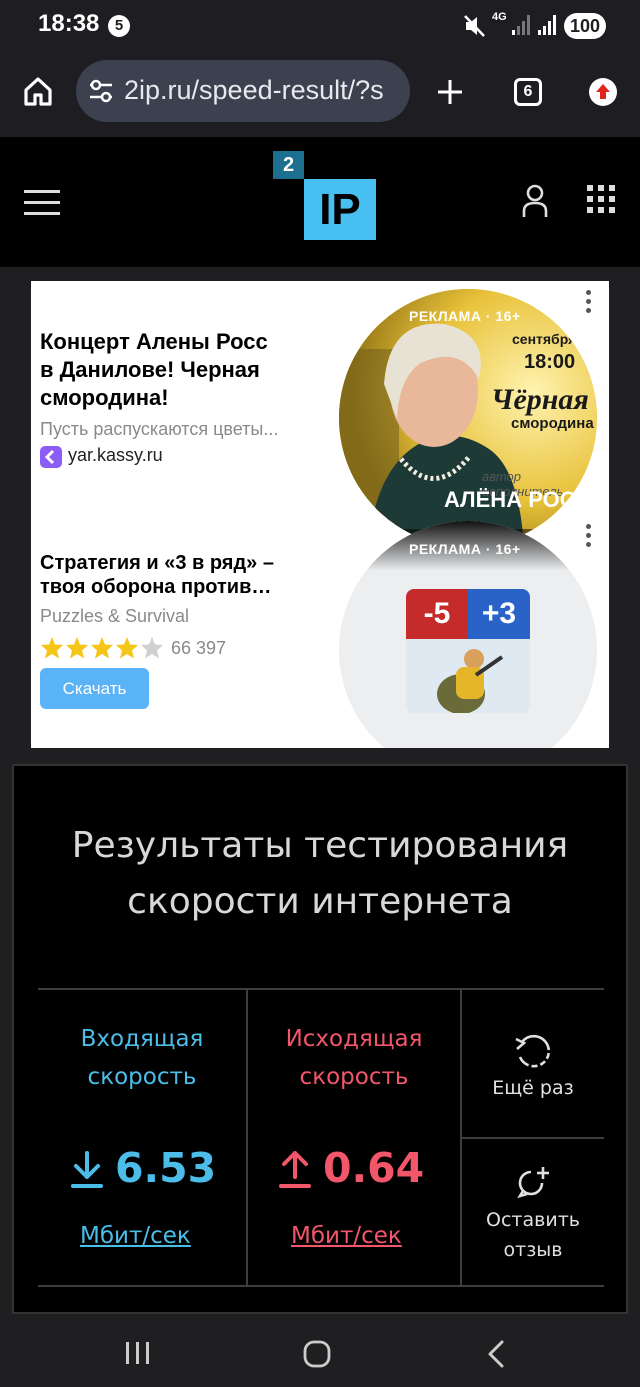  I want to click on ad-publisher: Puzzles & Survival, so click(115, 616).